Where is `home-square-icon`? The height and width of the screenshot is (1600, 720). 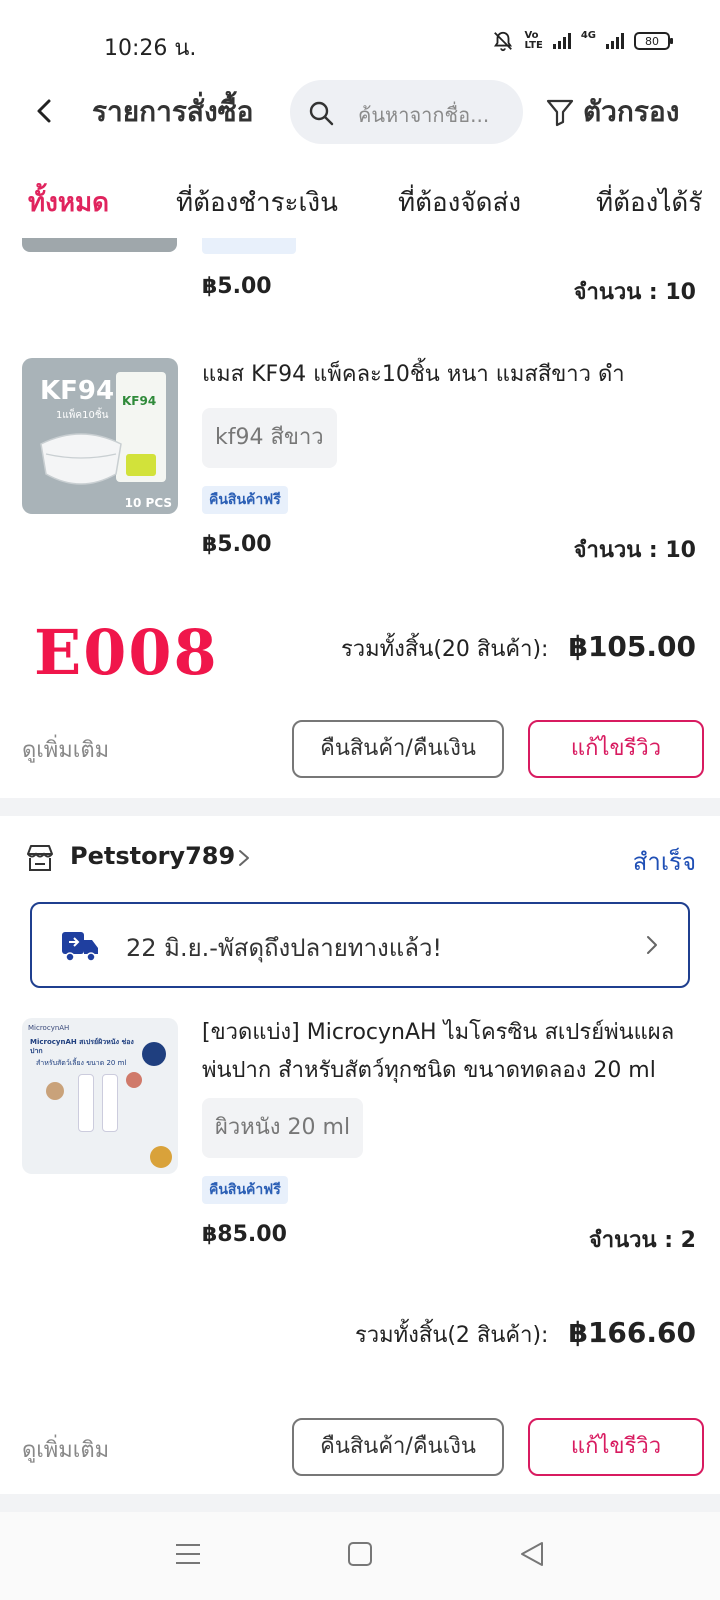
home-square-icon is located at coordinates (360, 1554).